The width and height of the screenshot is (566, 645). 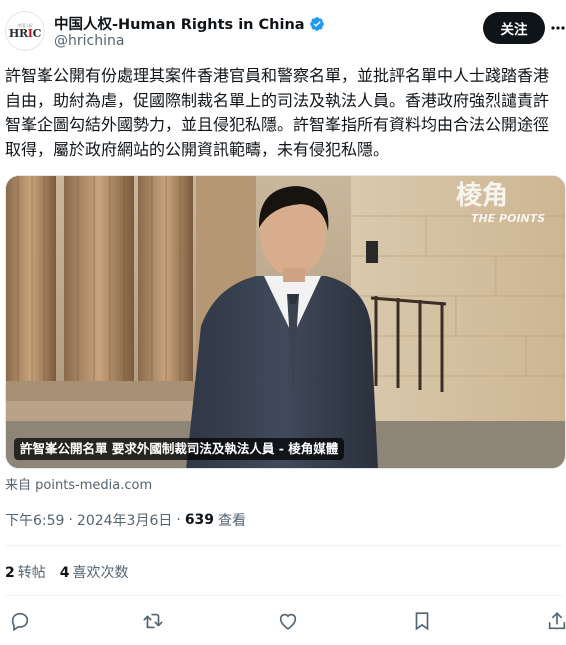 I want to click on engagement-stats: 2 转帖 4 喜欢次数, so click(x=67, y=572).